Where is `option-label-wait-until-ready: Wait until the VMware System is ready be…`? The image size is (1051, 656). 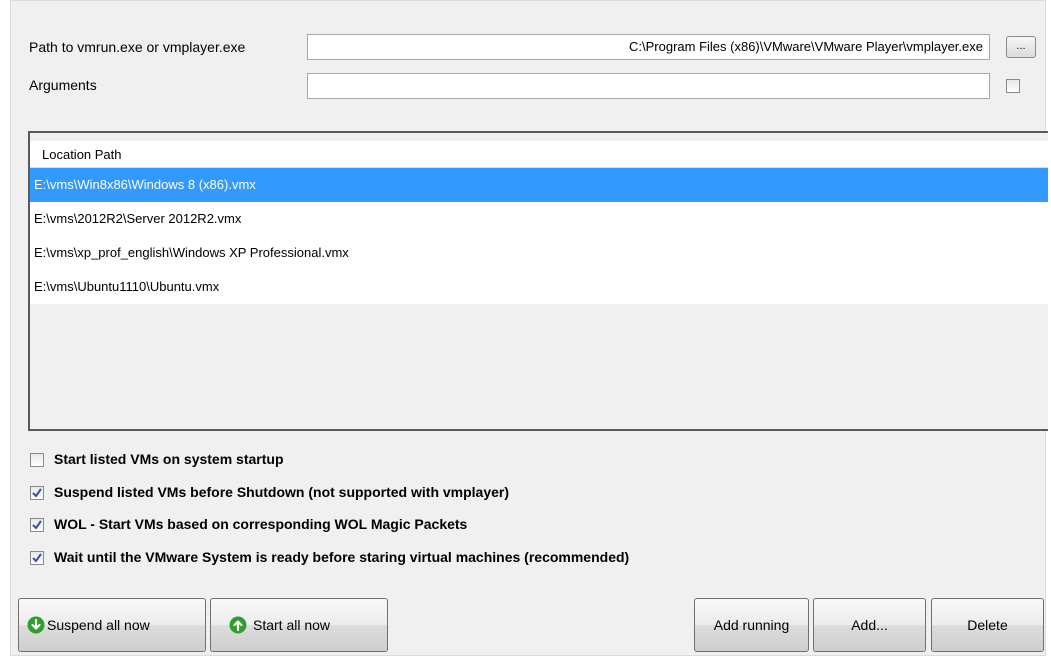 option-label-wait-until-ready: Wait until the VMware System is ready be… is located at coordinates (342, 557).